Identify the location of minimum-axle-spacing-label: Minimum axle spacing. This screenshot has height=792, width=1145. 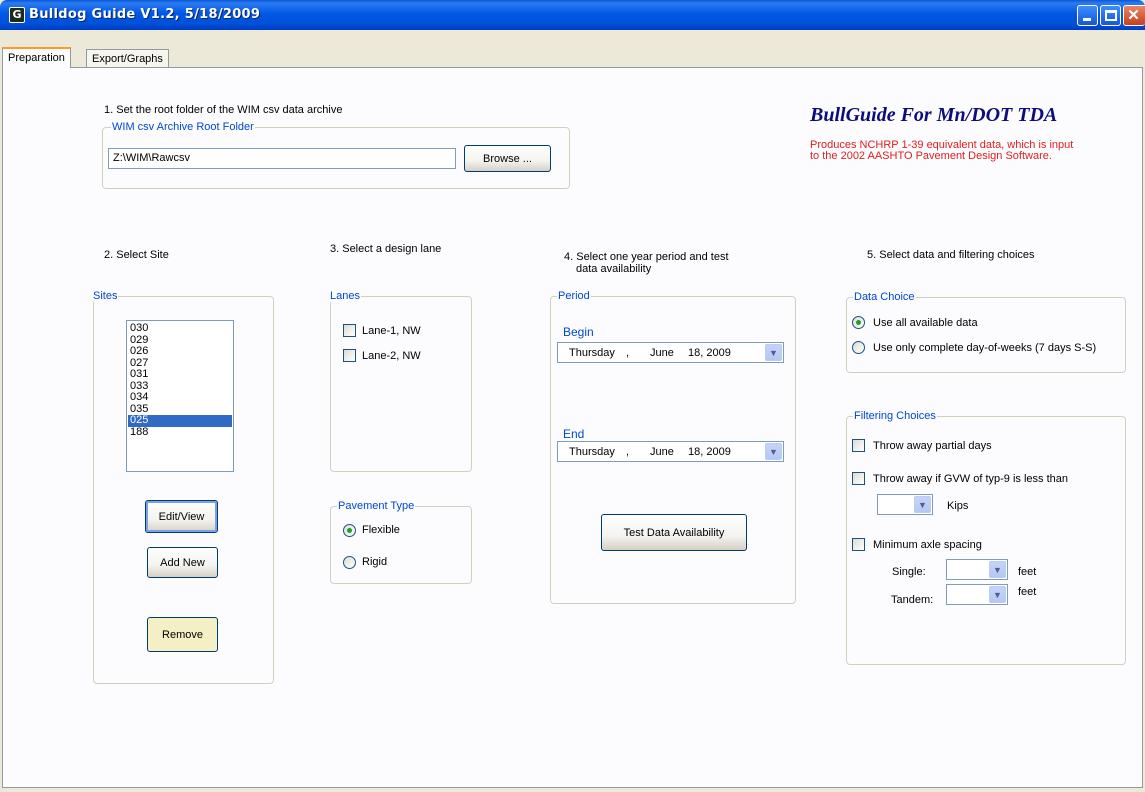
(927, 545).